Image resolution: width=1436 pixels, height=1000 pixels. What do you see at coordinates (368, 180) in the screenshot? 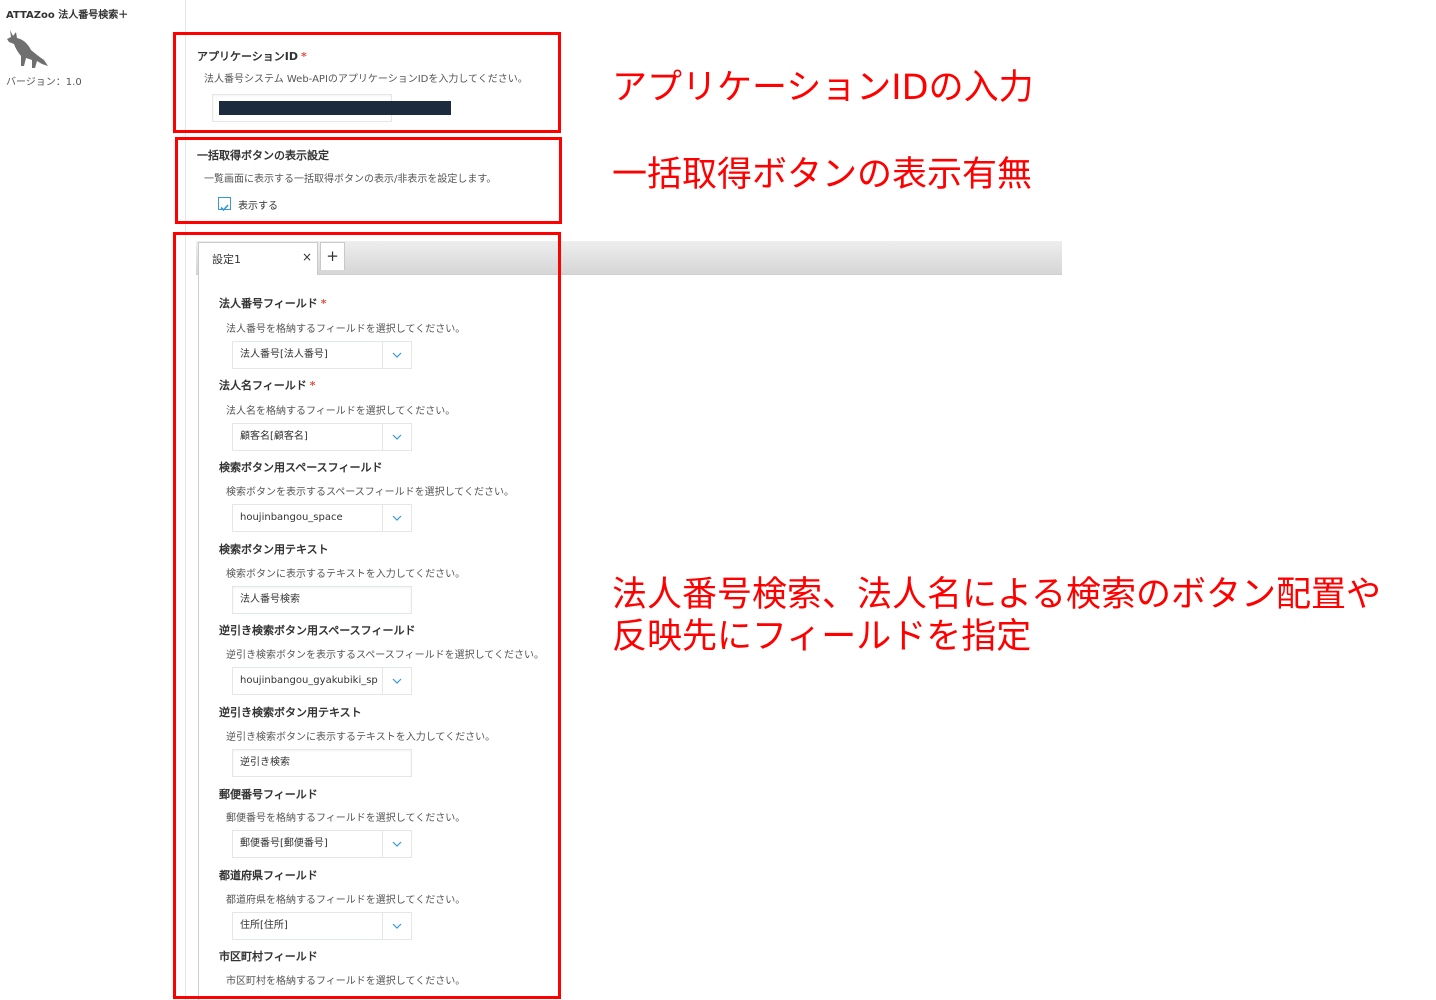
I see `highlight-box-bulk` at bounding box center [368, 180].